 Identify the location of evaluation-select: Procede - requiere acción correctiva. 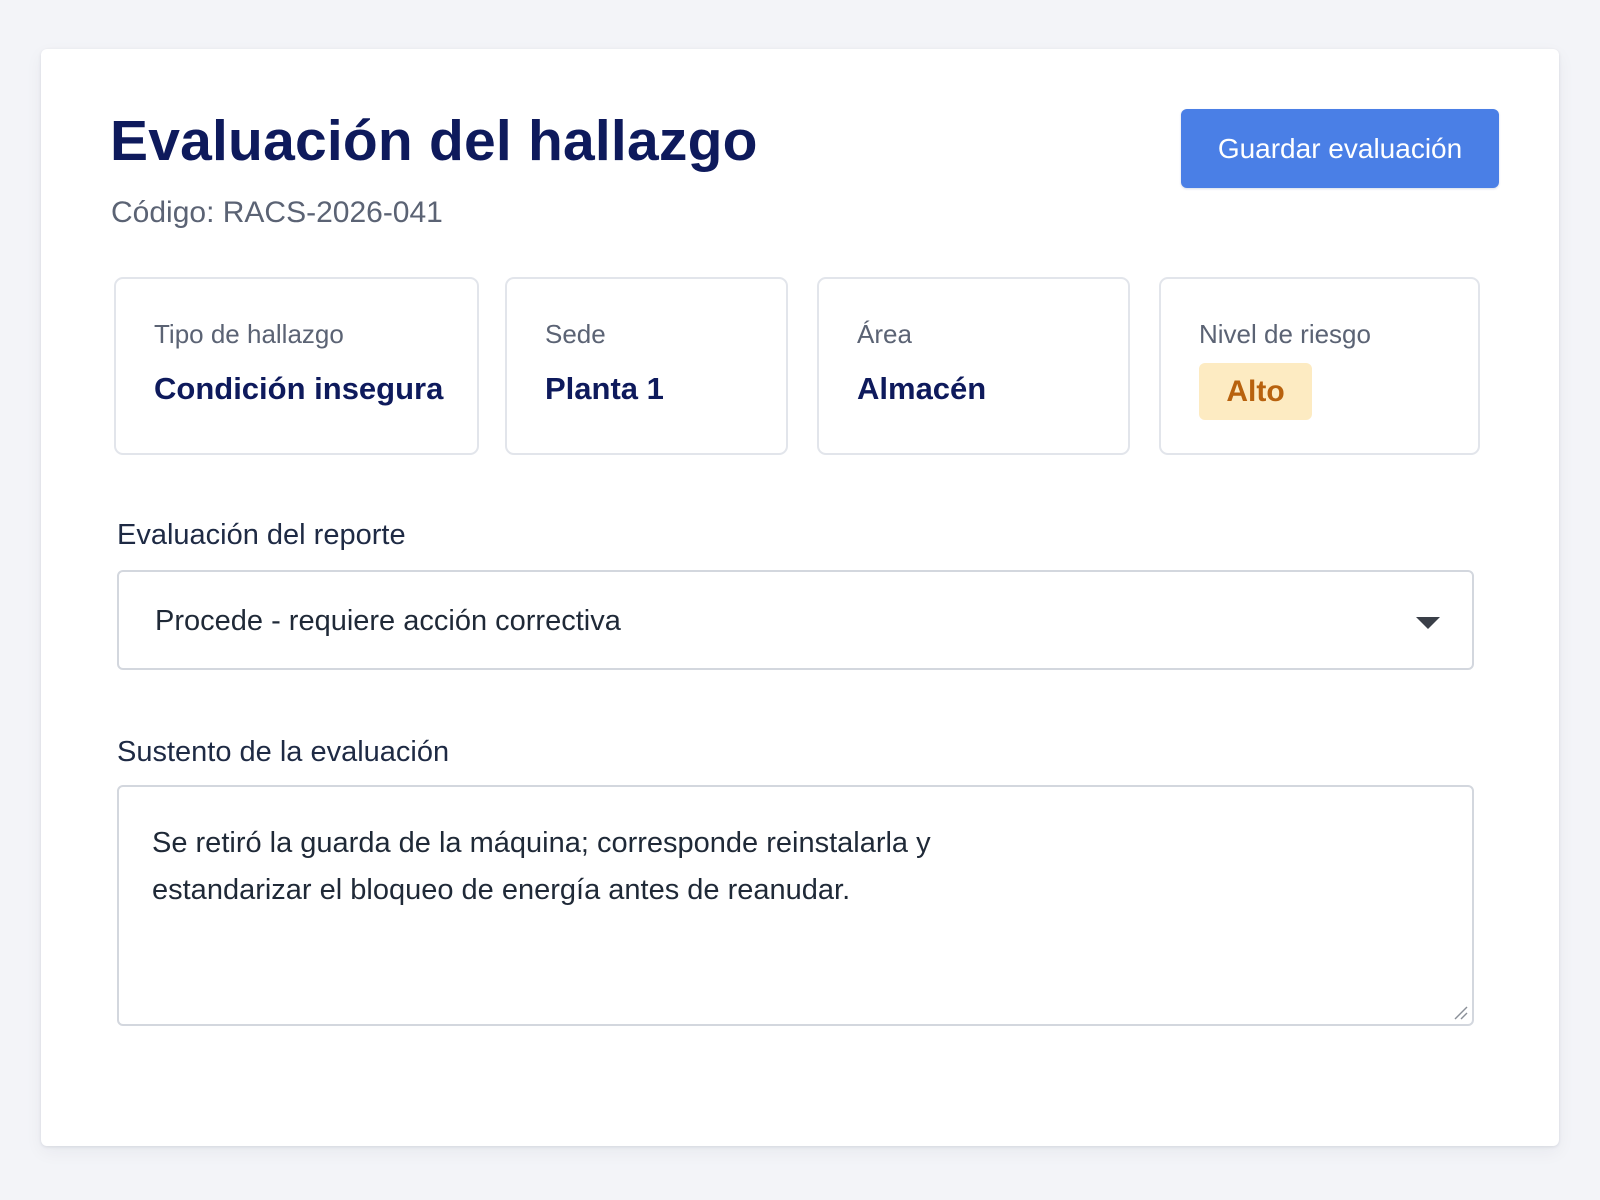
(795, 620).